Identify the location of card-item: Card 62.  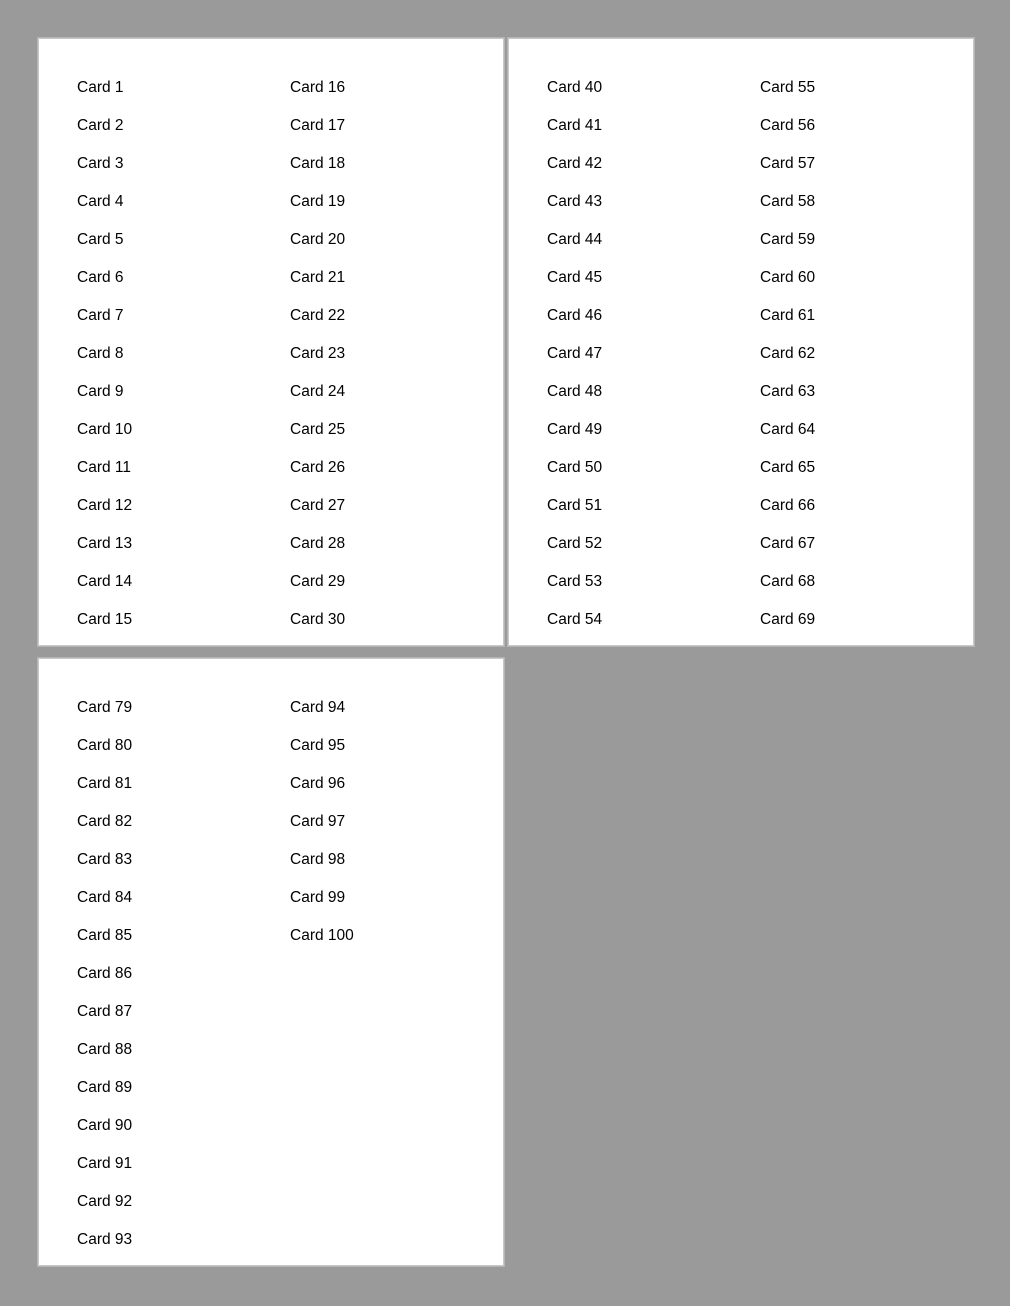
(866, 354).